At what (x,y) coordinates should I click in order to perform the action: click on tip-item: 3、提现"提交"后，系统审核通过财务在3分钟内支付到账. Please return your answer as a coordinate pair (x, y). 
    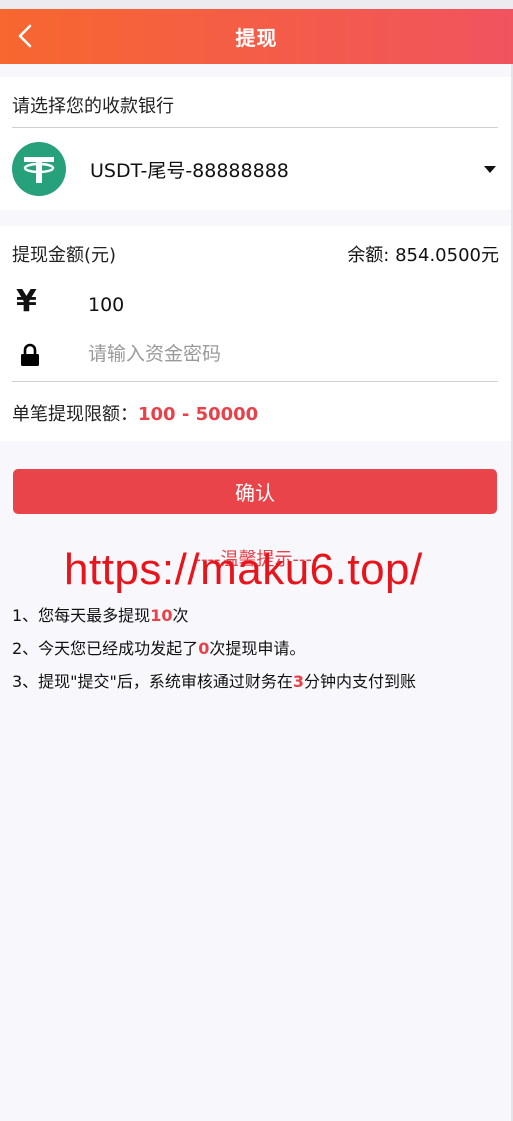
    Looking at the image, I should click on (214, 680).